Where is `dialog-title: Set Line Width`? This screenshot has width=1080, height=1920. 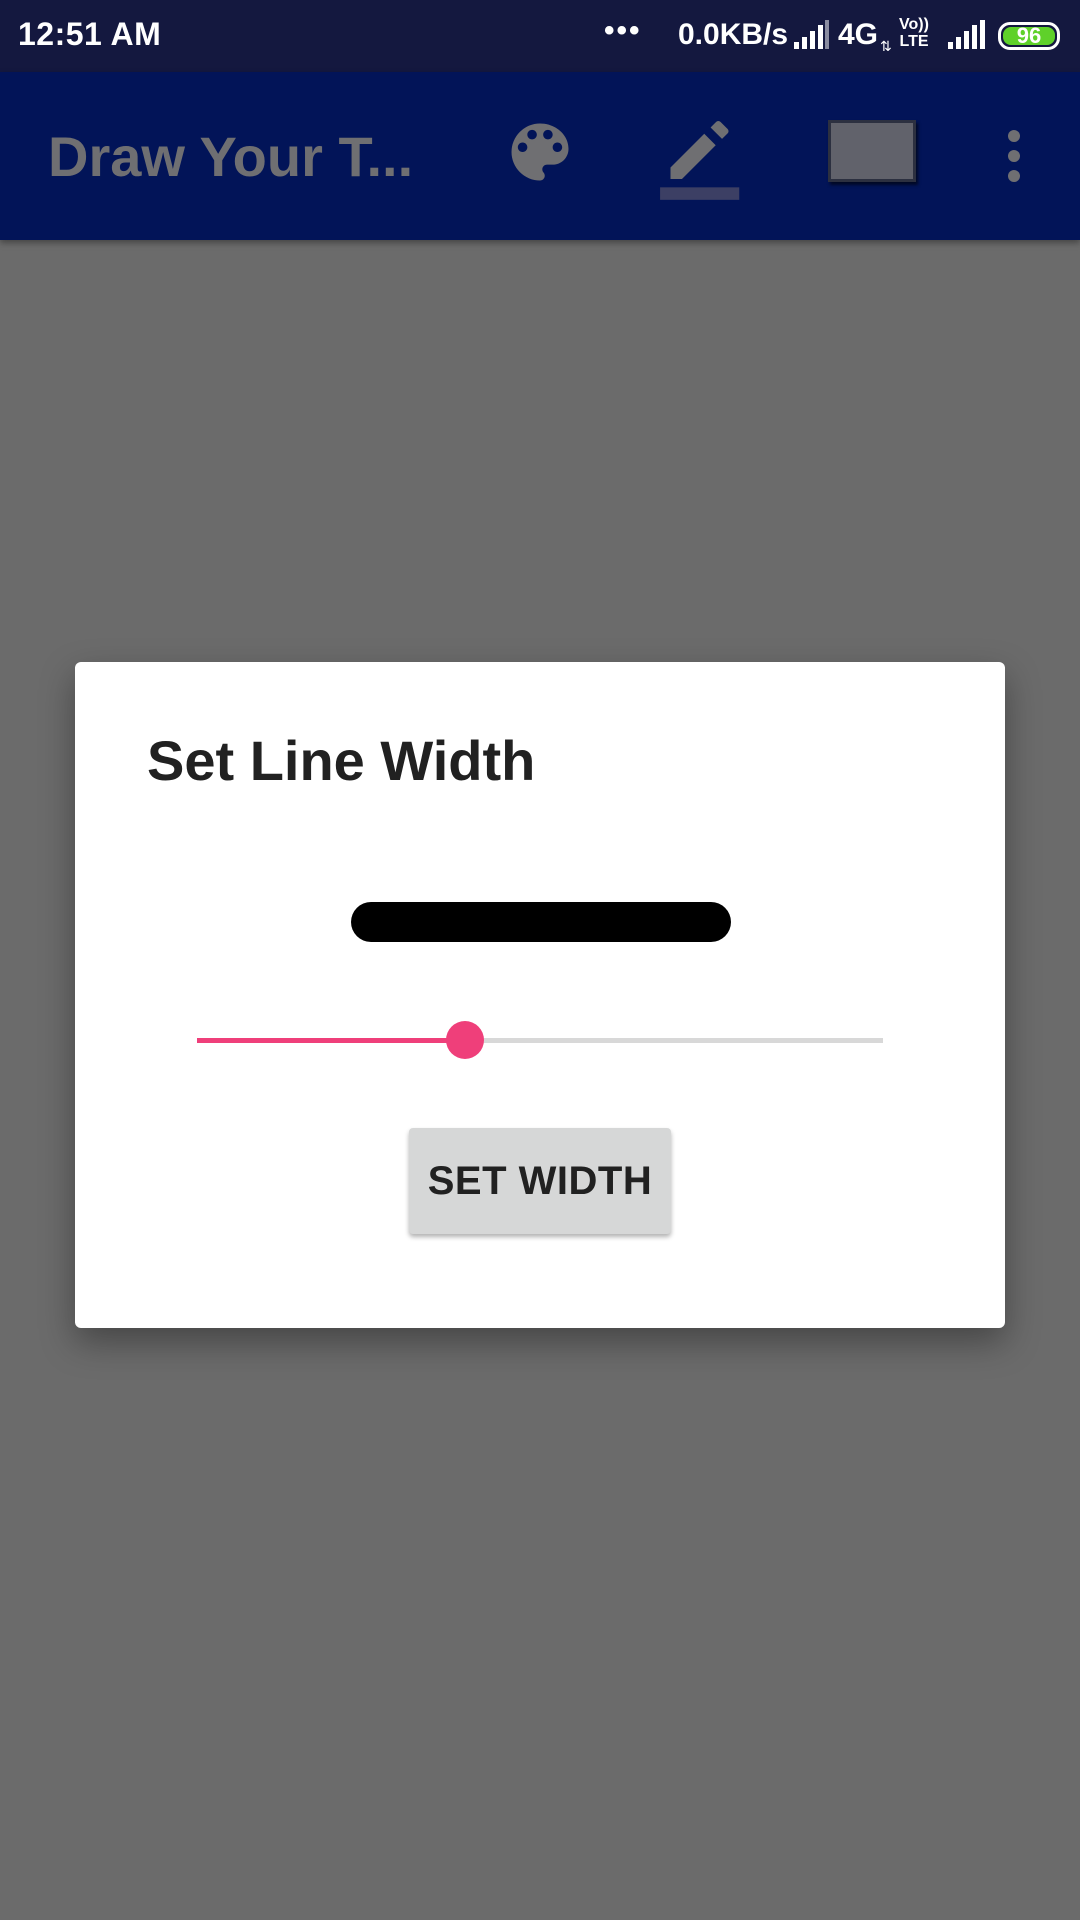
dialog-title: Set Line Width is located at coordinates (341, 760).